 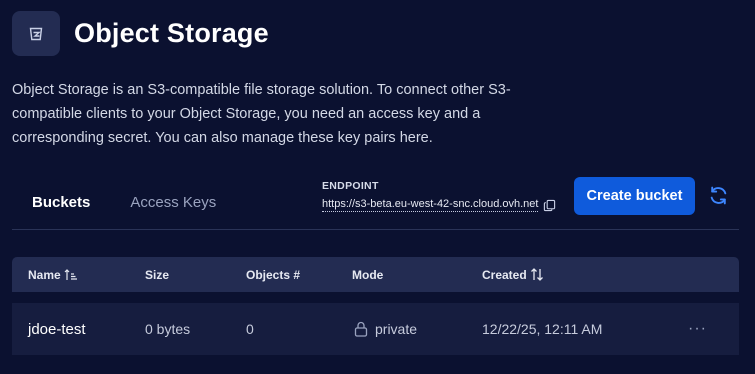 I want to click on sort-ascending-icon, so click(x=71, y=274).